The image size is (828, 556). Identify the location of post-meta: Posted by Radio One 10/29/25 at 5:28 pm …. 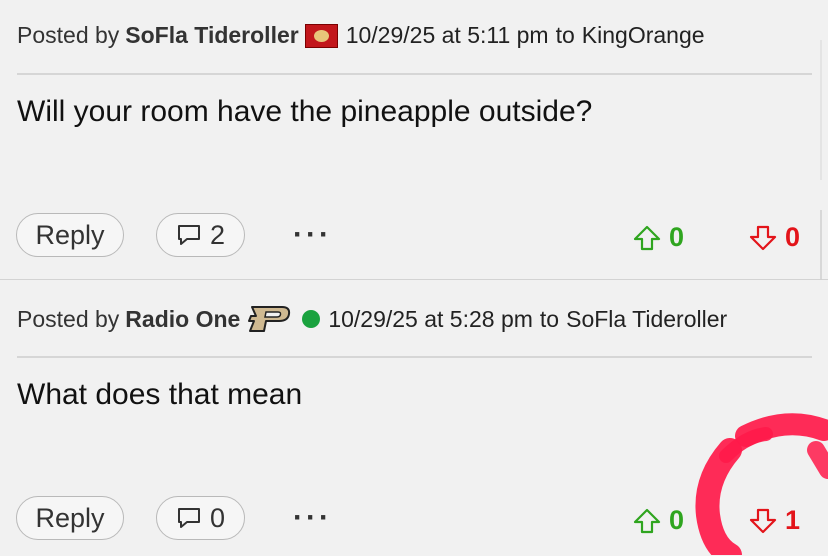
(372, 319).